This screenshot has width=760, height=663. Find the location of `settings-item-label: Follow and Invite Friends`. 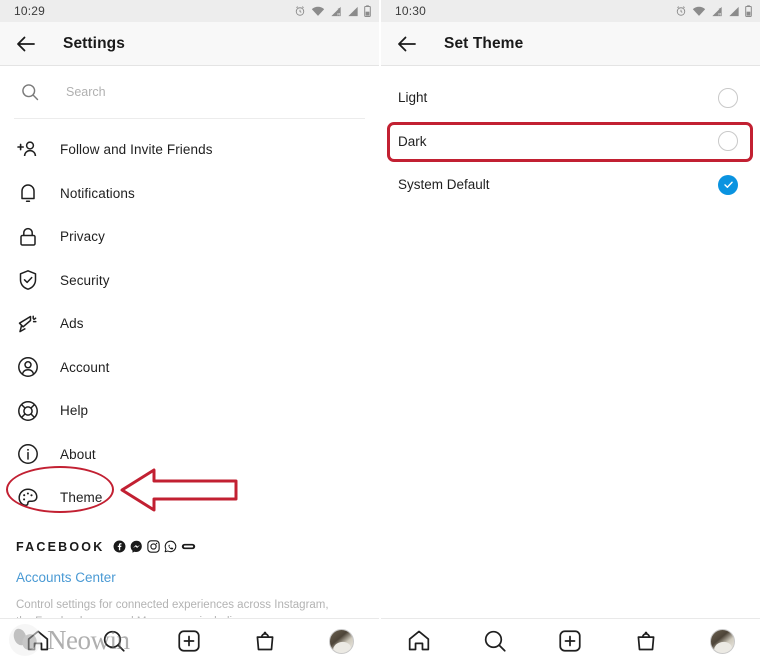

settings-item-label: Follow and Invite Friends is located at coordinates (136, 150).